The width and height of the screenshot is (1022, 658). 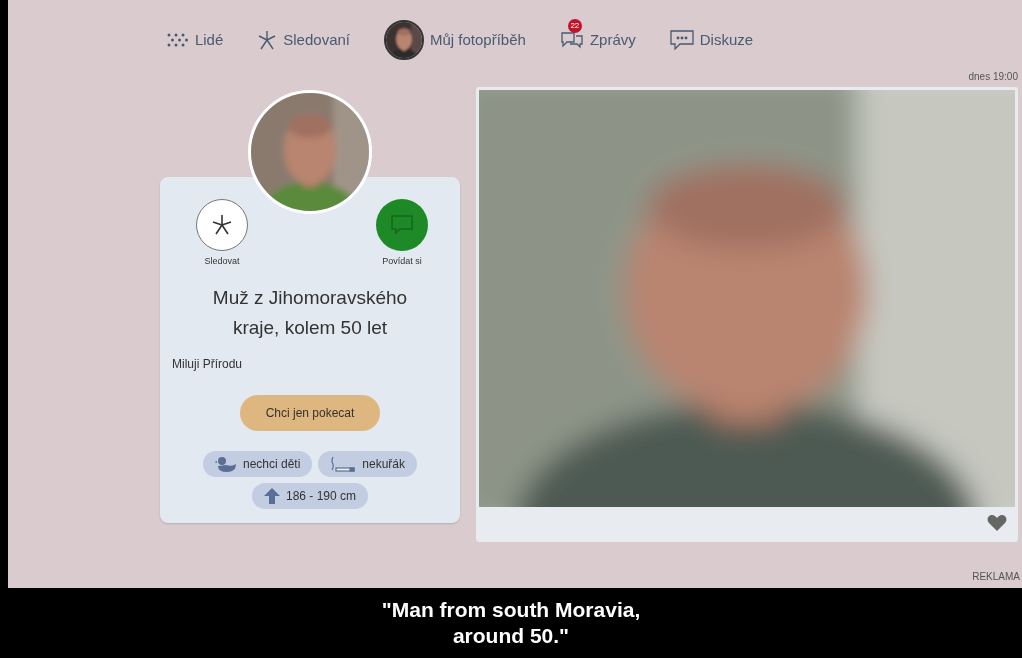 I want to click on post-time: dnes 19:00, so click(x=992, y=77).